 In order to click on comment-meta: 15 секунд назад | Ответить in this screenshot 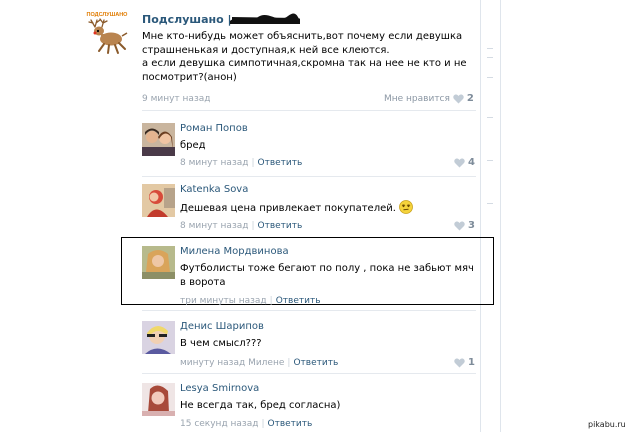, I will do `click(246, 424)`.